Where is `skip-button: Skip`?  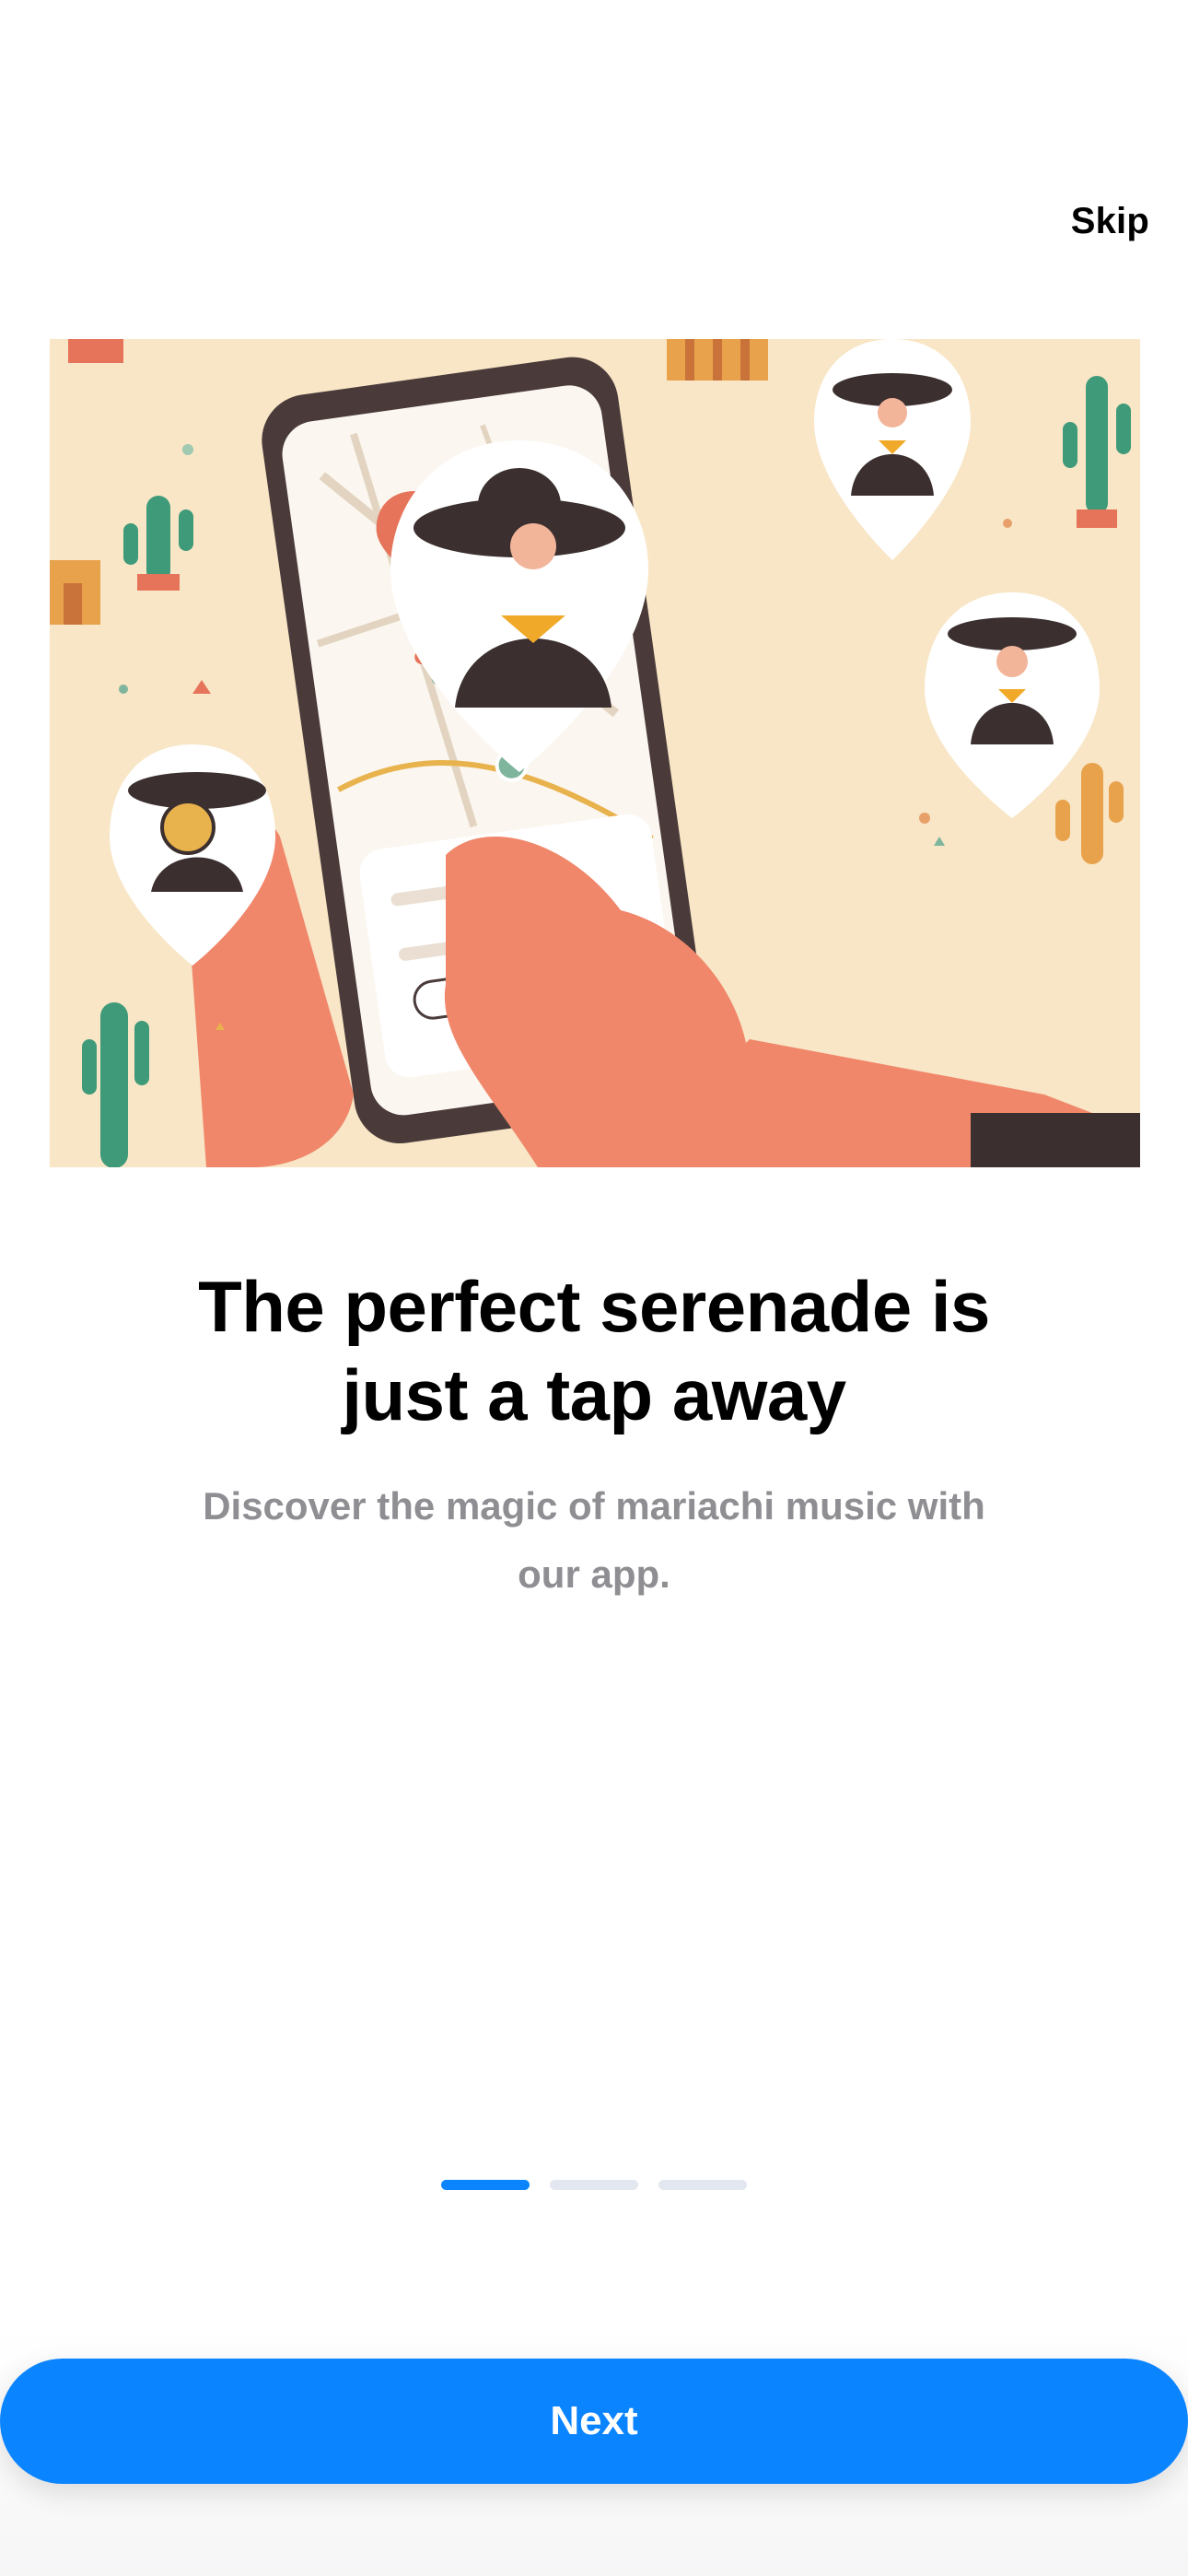
skip-button: Skip is located at coordinates (1110, 221).